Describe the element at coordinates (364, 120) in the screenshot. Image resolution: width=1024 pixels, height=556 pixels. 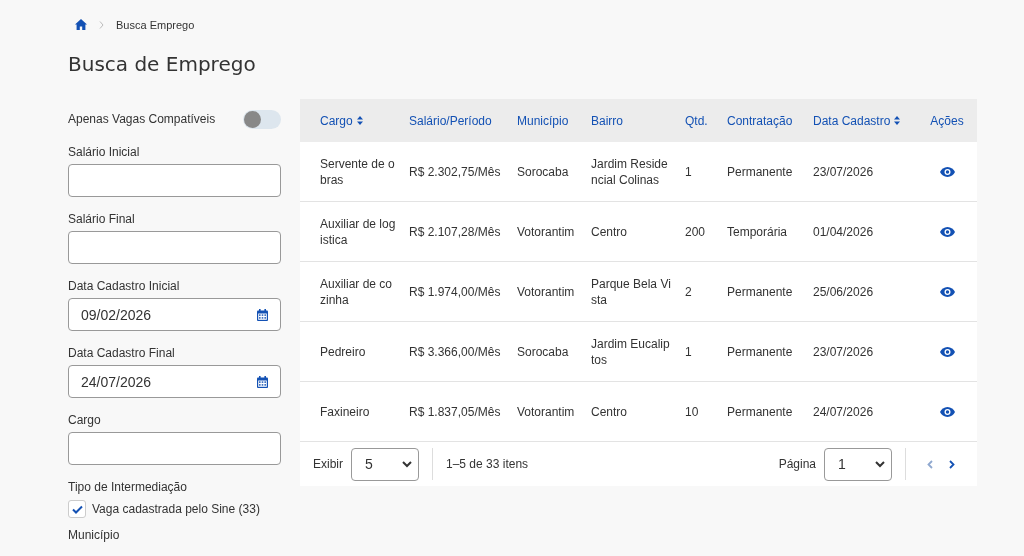
I see `column-header: Cargo` at that location.